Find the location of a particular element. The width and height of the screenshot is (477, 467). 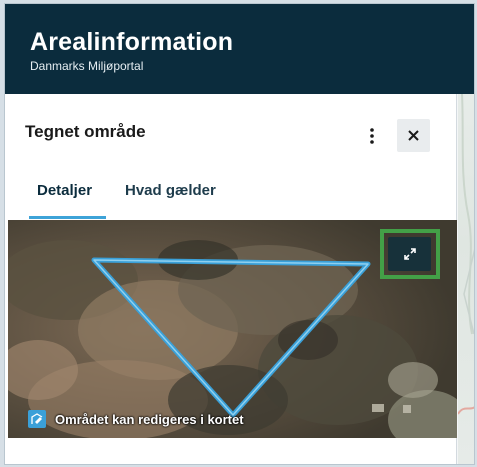

tab-bar: Detaljer Hvad gælder is located at coordinates (234, 198).